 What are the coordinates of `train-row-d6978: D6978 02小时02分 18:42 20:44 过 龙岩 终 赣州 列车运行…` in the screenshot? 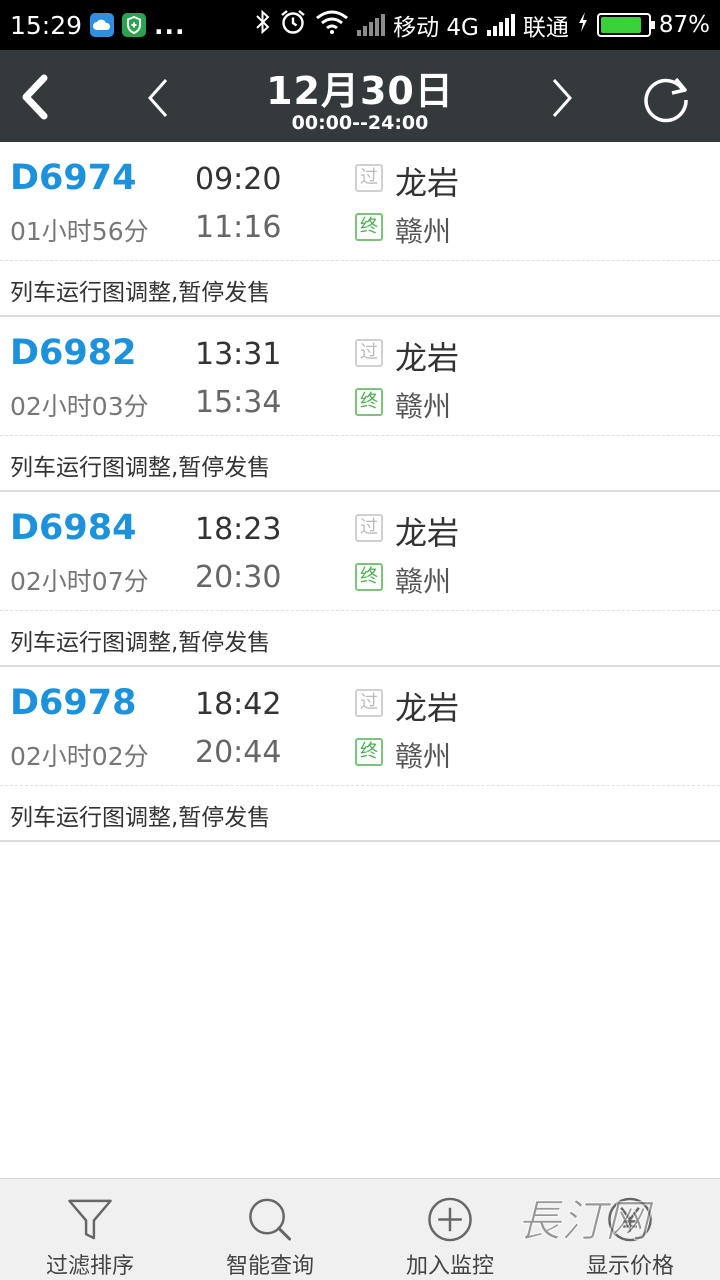 It's located at (360, 754).